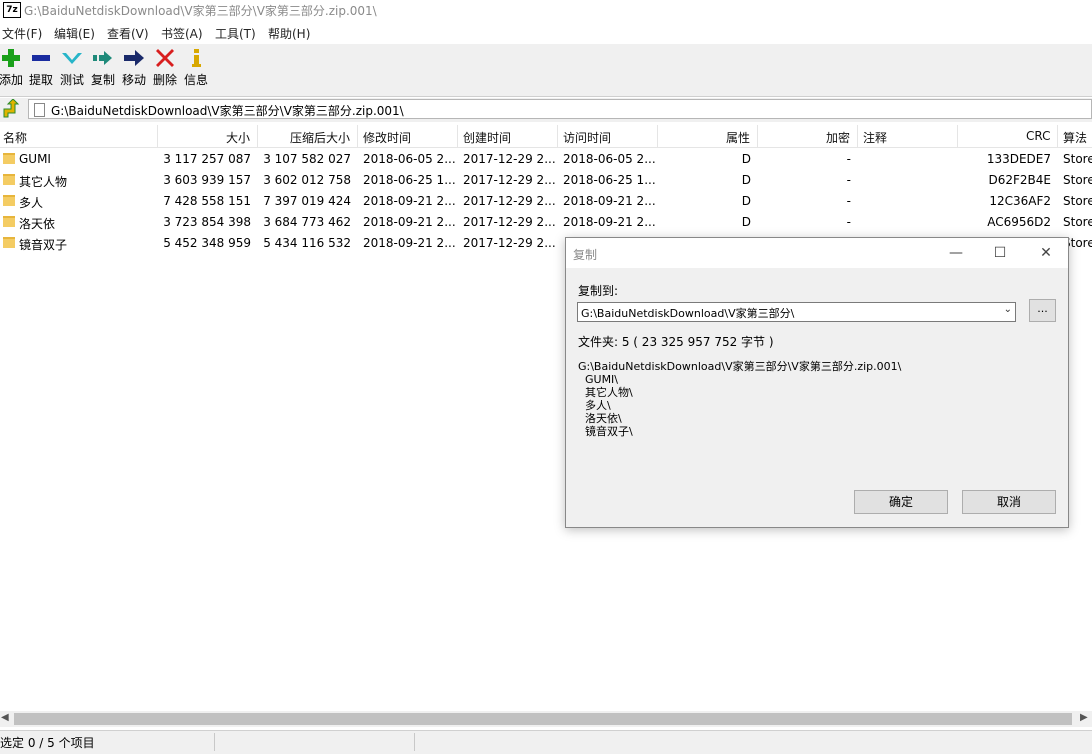  I want to click on minus-icon, so click(41, 58).